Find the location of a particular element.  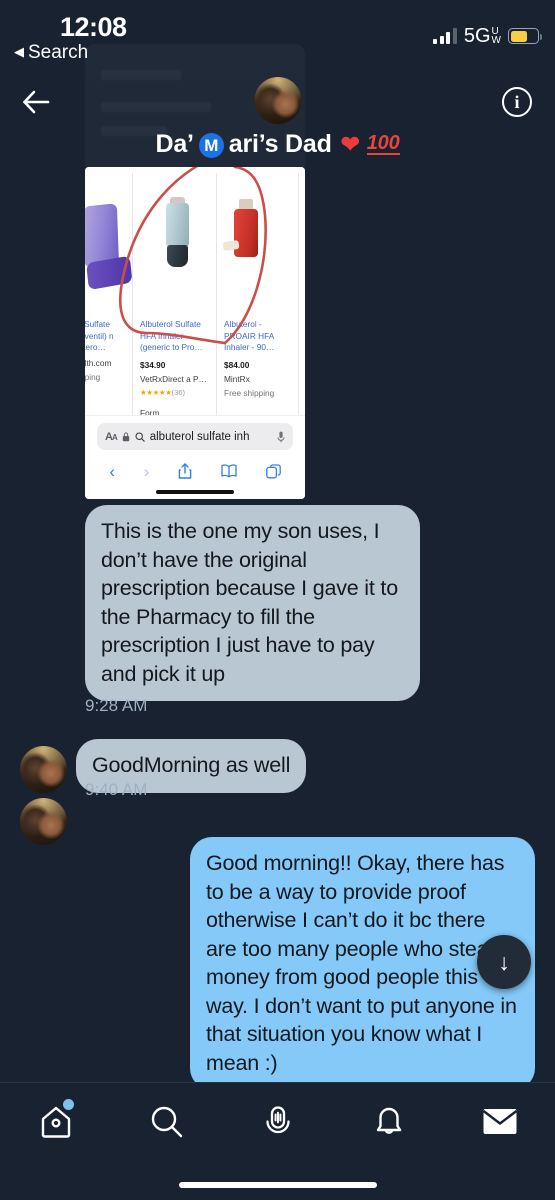

microphone-icon is located at coordinates (281, 436).